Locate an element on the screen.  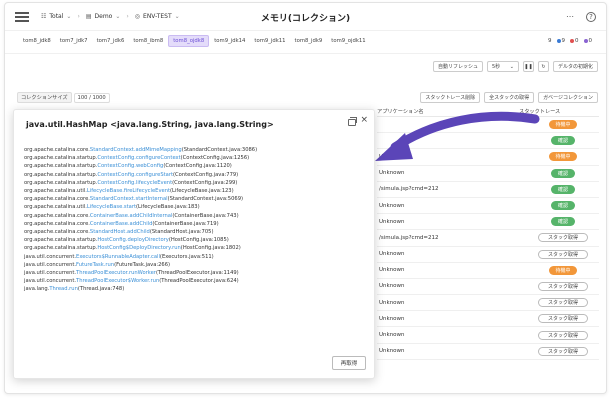
tab-tom8-jdk9: tom8_jdk9 is located at coordinates (309, 41).